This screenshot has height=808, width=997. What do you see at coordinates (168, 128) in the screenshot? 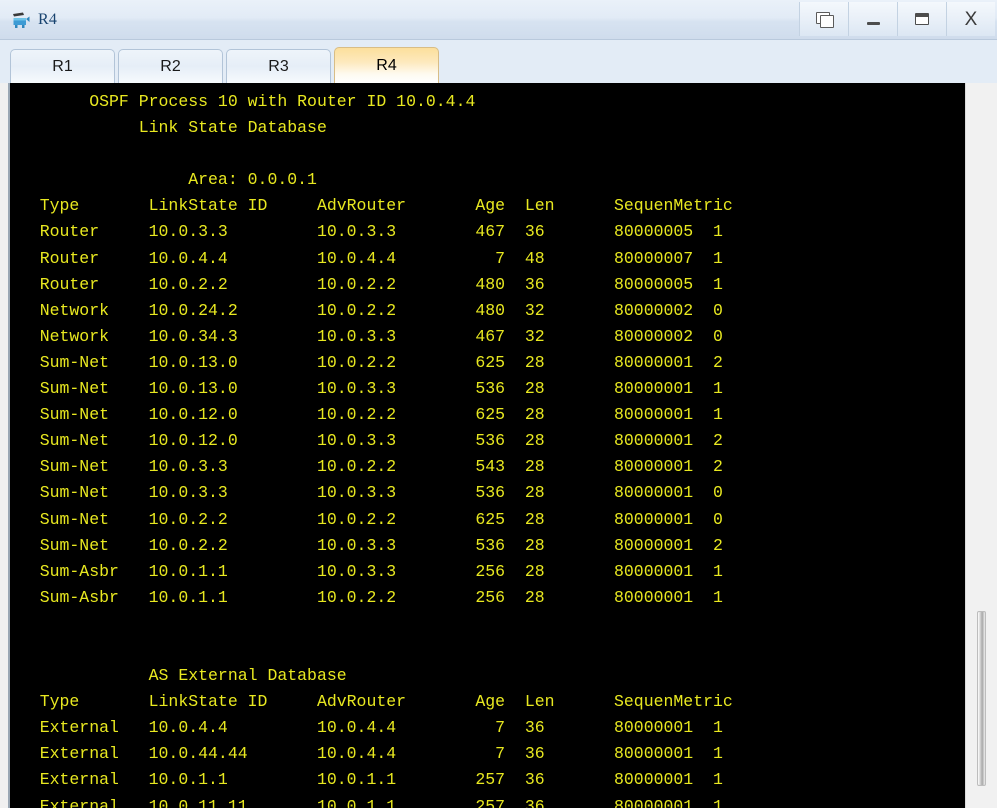
I see `terminal-line: Link State Database` at bounding box center [168, 128].